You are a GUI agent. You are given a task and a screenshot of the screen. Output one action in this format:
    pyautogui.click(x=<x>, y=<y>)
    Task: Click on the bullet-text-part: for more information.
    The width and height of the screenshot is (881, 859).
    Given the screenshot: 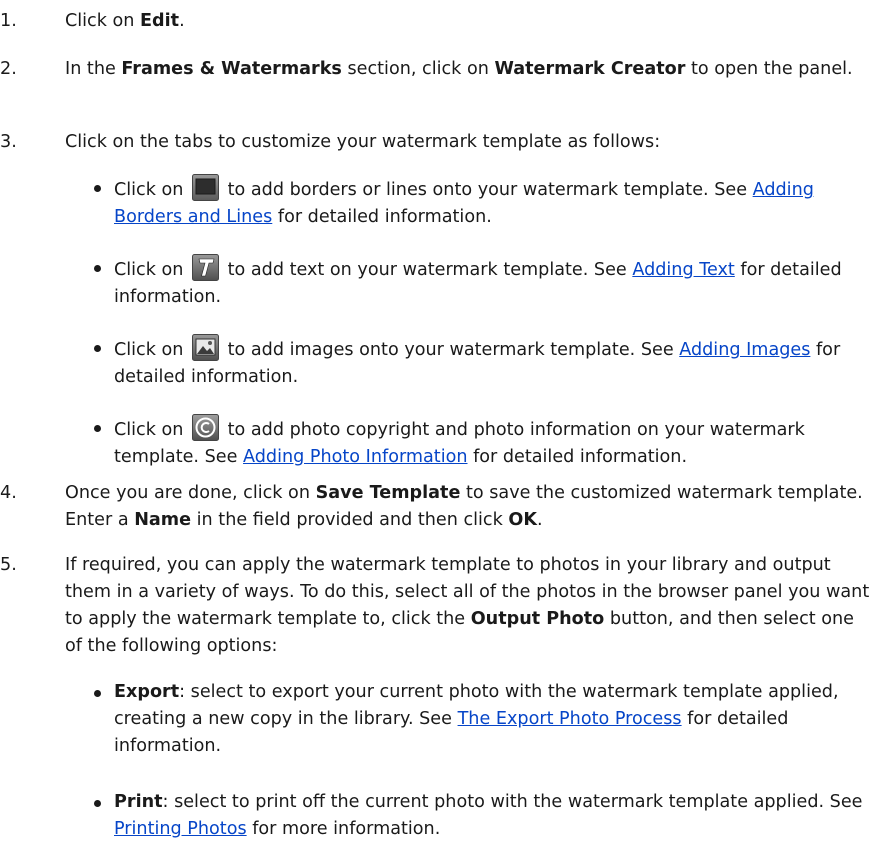 What is the action you would take?
    pyautogui.click(x=343, y=829)
    